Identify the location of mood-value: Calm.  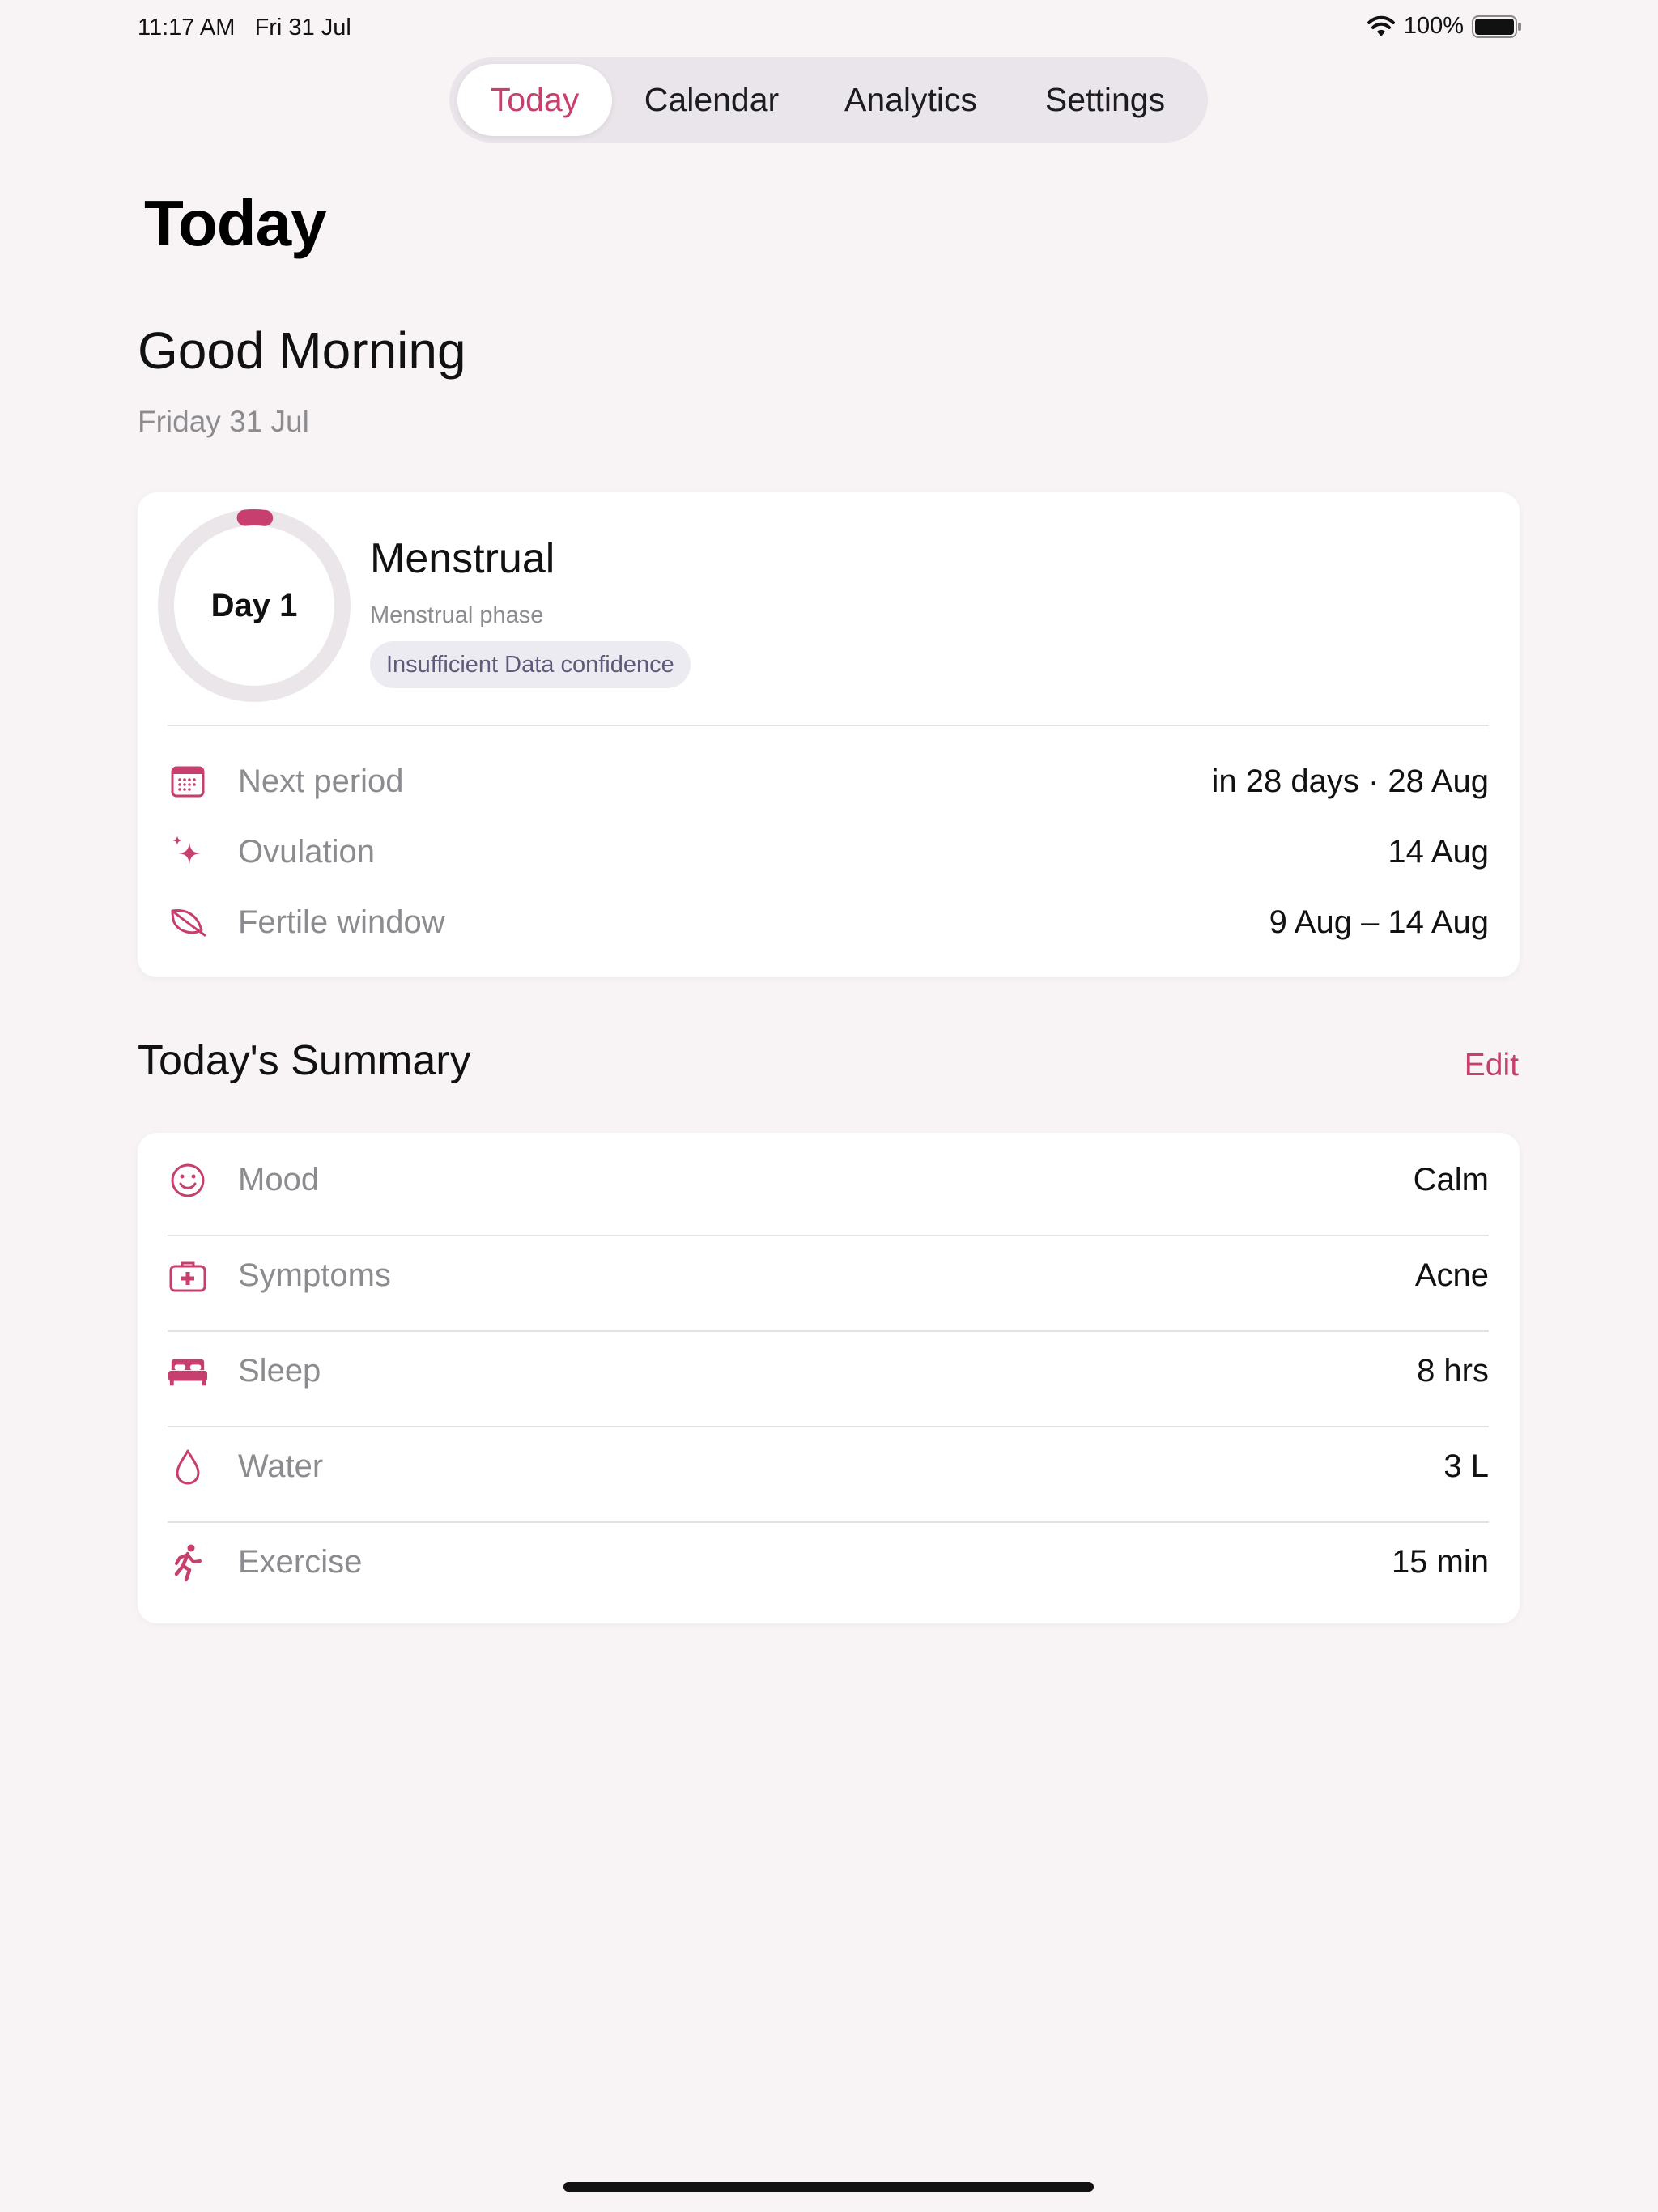
(1451, 1179).